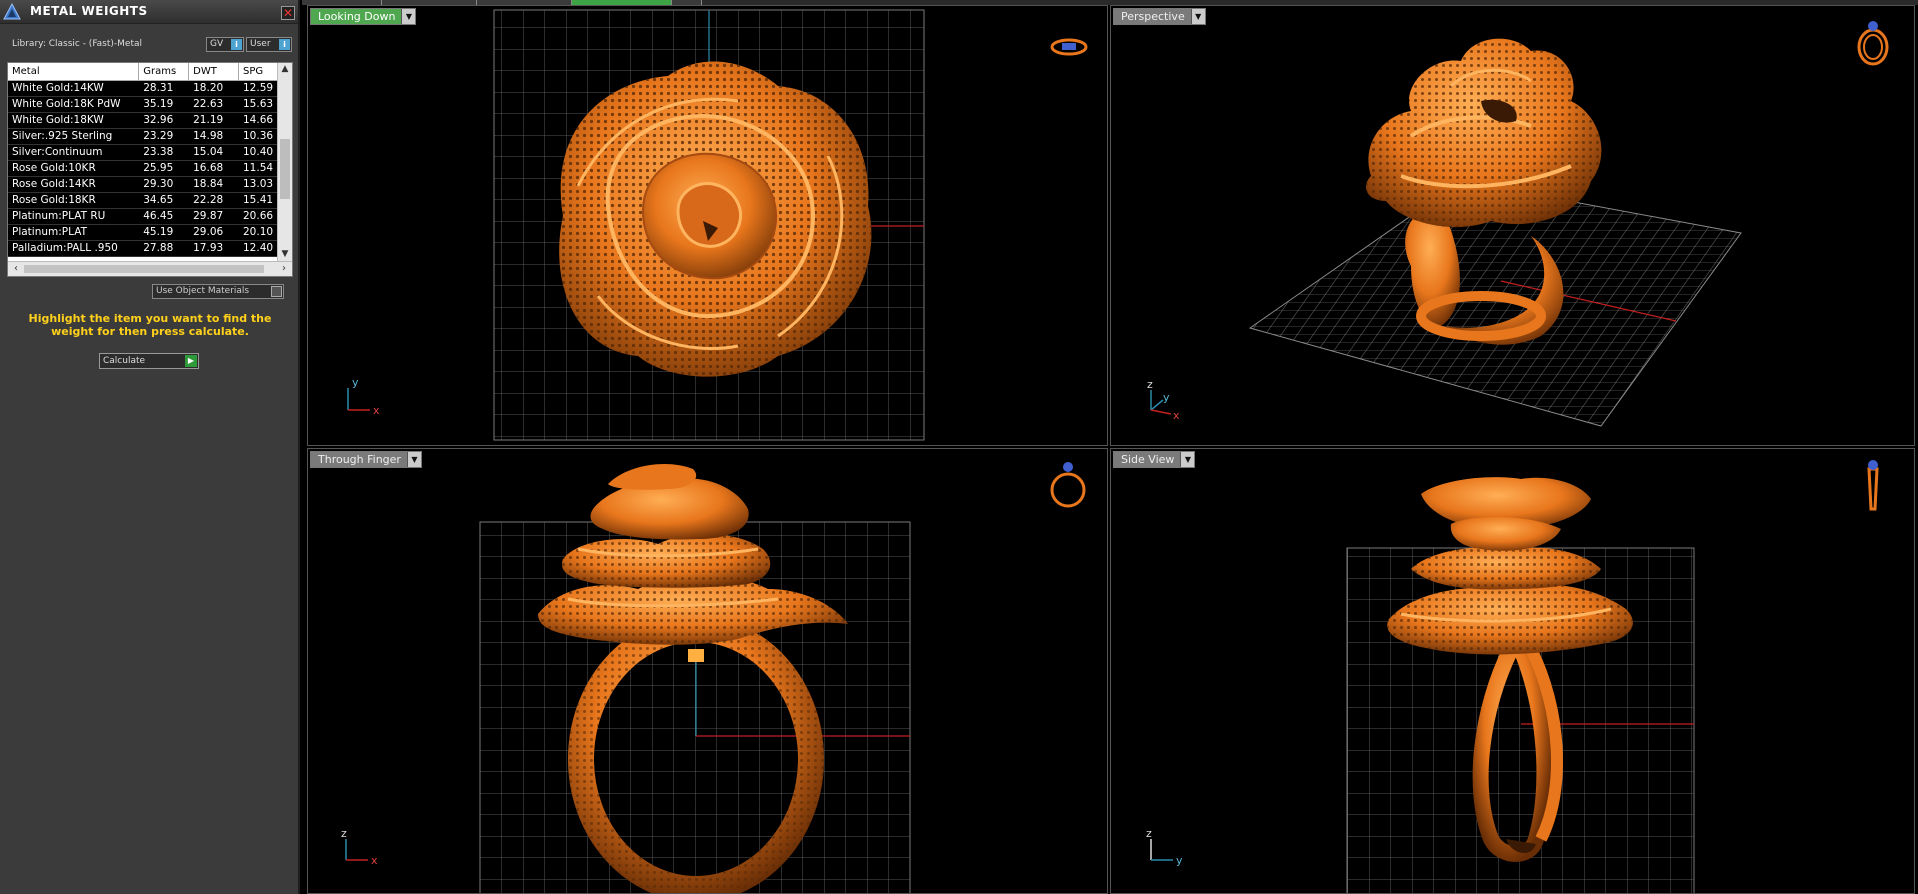 This screenshot has height=894, width=1918. Describe the element at coordinates (164, 200) in the screenshot. I see `grams-cell: 34.65` at that location.